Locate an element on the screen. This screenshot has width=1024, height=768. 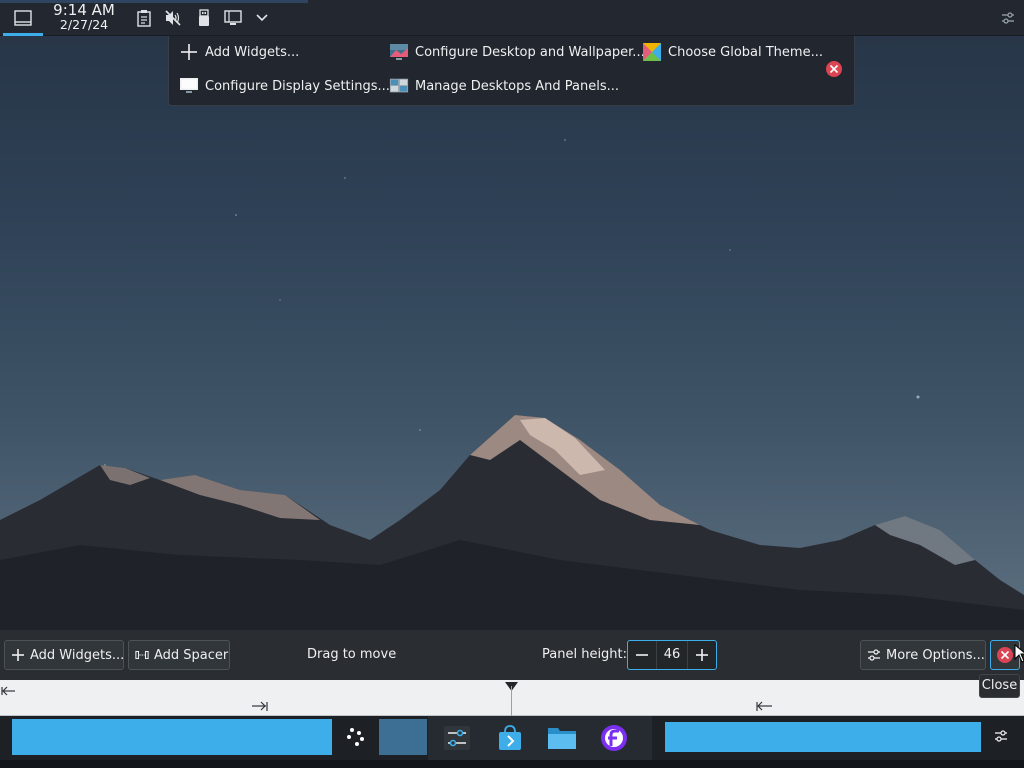
discover-store-icon is located at coordinates (510, 737).